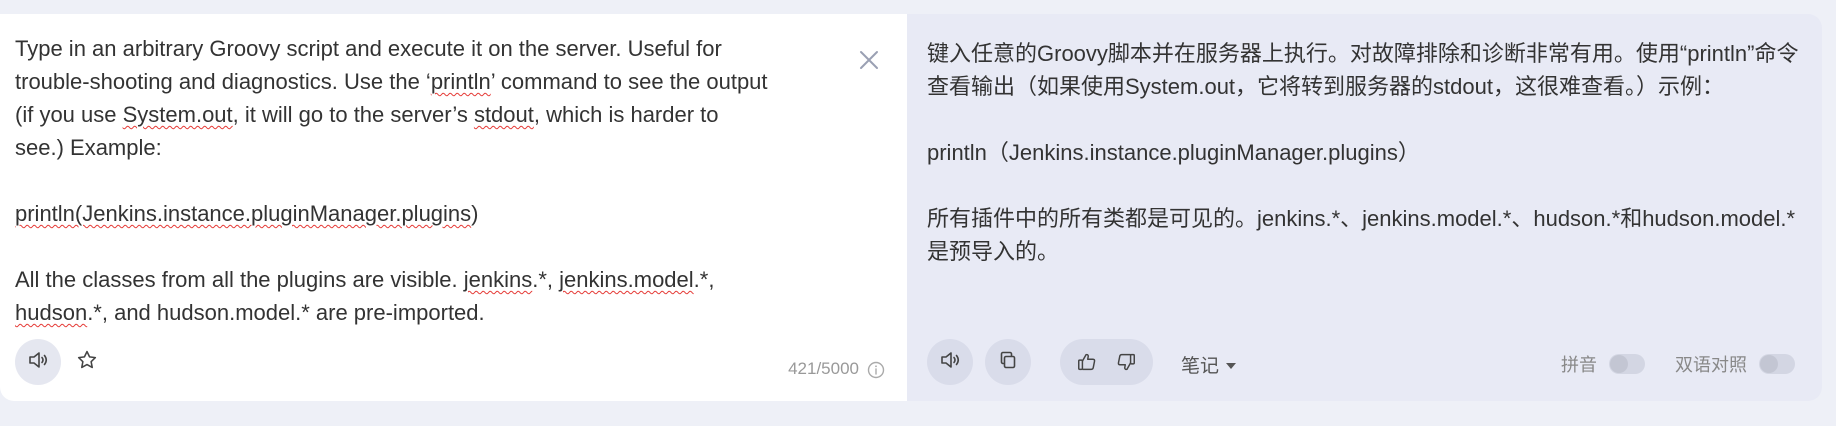 Image resolution: width=1836 pixels, height=426 pixels. What do you see at coordinates (503, 114) in the screenshot?
I see `misspelled-word: stdout` at bounding box center [503, 114].